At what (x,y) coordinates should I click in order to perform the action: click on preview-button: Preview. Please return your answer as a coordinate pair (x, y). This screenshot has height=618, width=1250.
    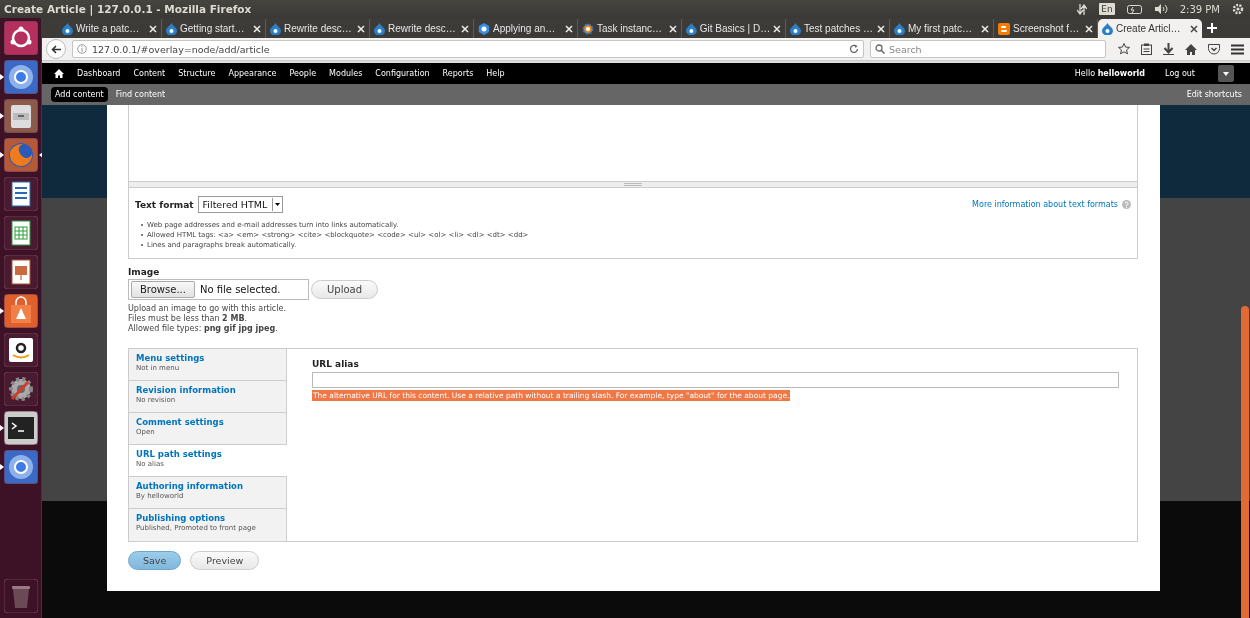
    Looking at the image, I should click on (225, 560).